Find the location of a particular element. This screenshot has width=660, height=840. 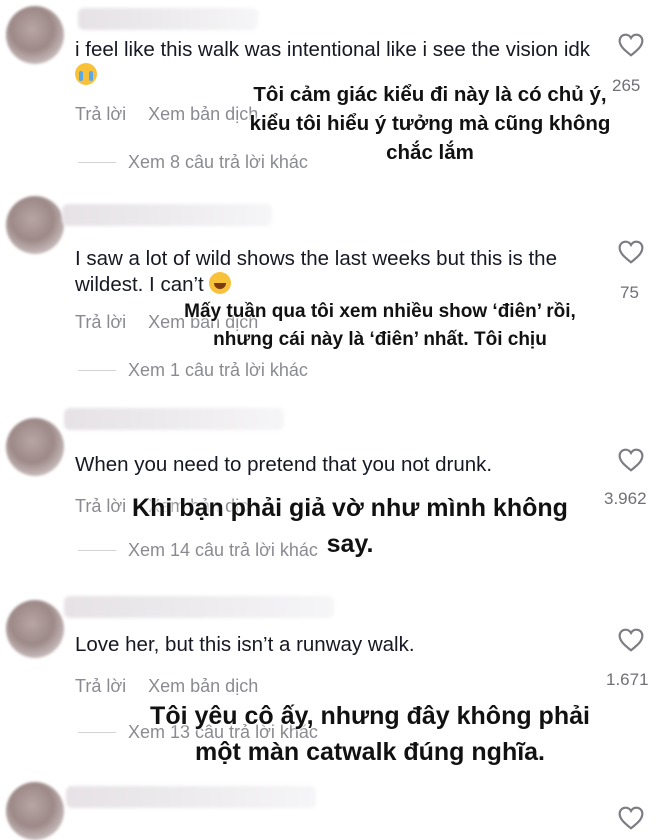

translation-line: nhưng cái này là ‘điên’ nhất. Tôi chịu is located at coordinates (380, 339).